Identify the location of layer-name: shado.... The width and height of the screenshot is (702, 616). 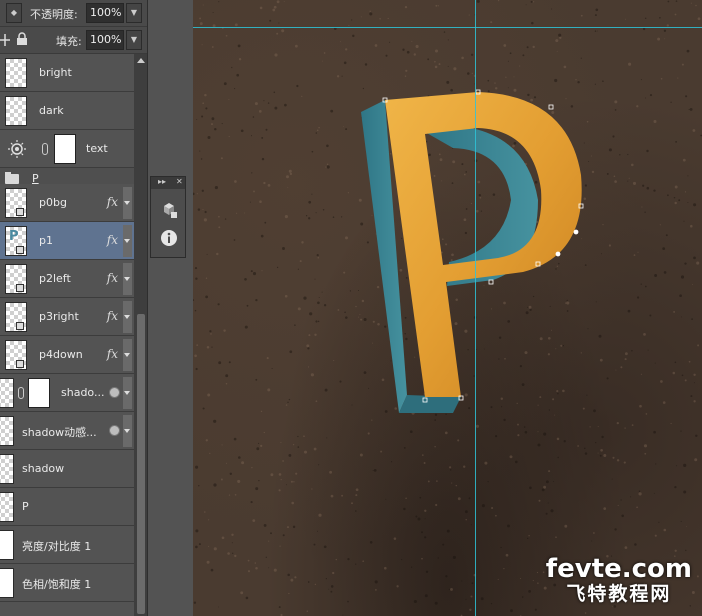
(83, 392).